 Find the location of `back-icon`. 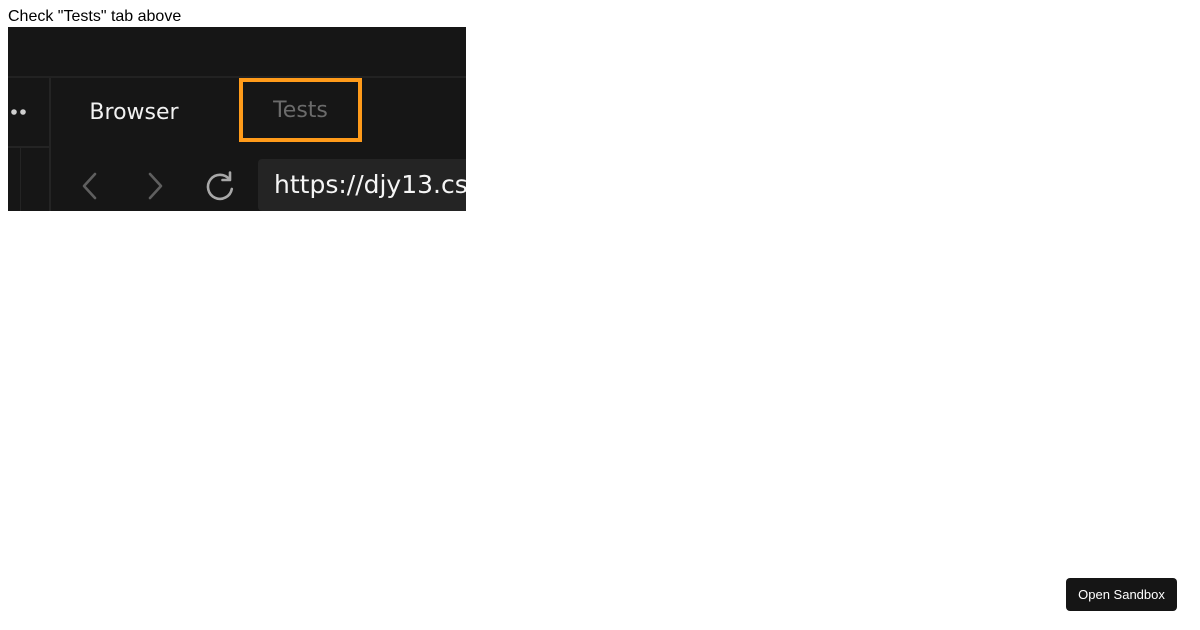

back-icon is located at coordinates (89, 186).